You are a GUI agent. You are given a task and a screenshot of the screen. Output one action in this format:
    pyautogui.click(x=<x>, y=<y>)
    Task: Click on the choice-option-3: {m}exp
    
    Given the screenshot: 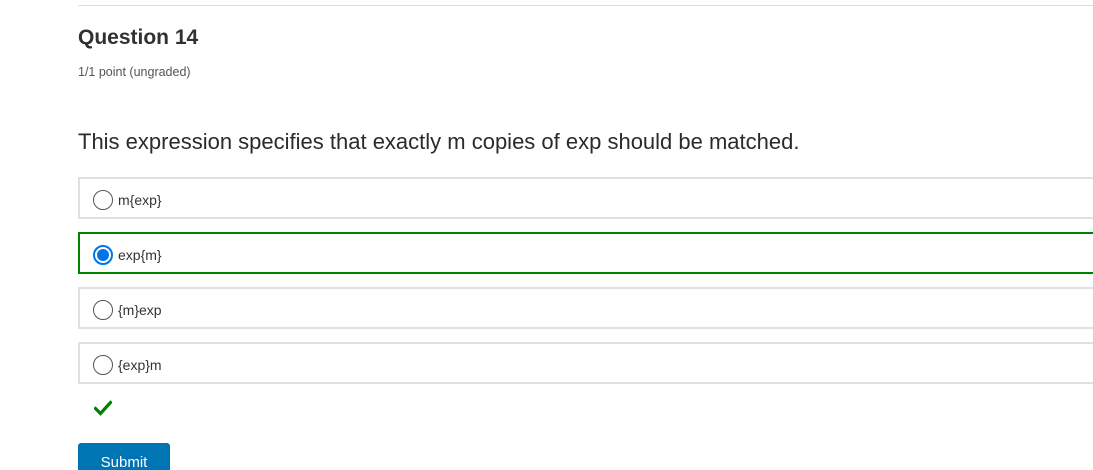 What is the action you would take?
    pyautogui.click(x=585, y=308)
    